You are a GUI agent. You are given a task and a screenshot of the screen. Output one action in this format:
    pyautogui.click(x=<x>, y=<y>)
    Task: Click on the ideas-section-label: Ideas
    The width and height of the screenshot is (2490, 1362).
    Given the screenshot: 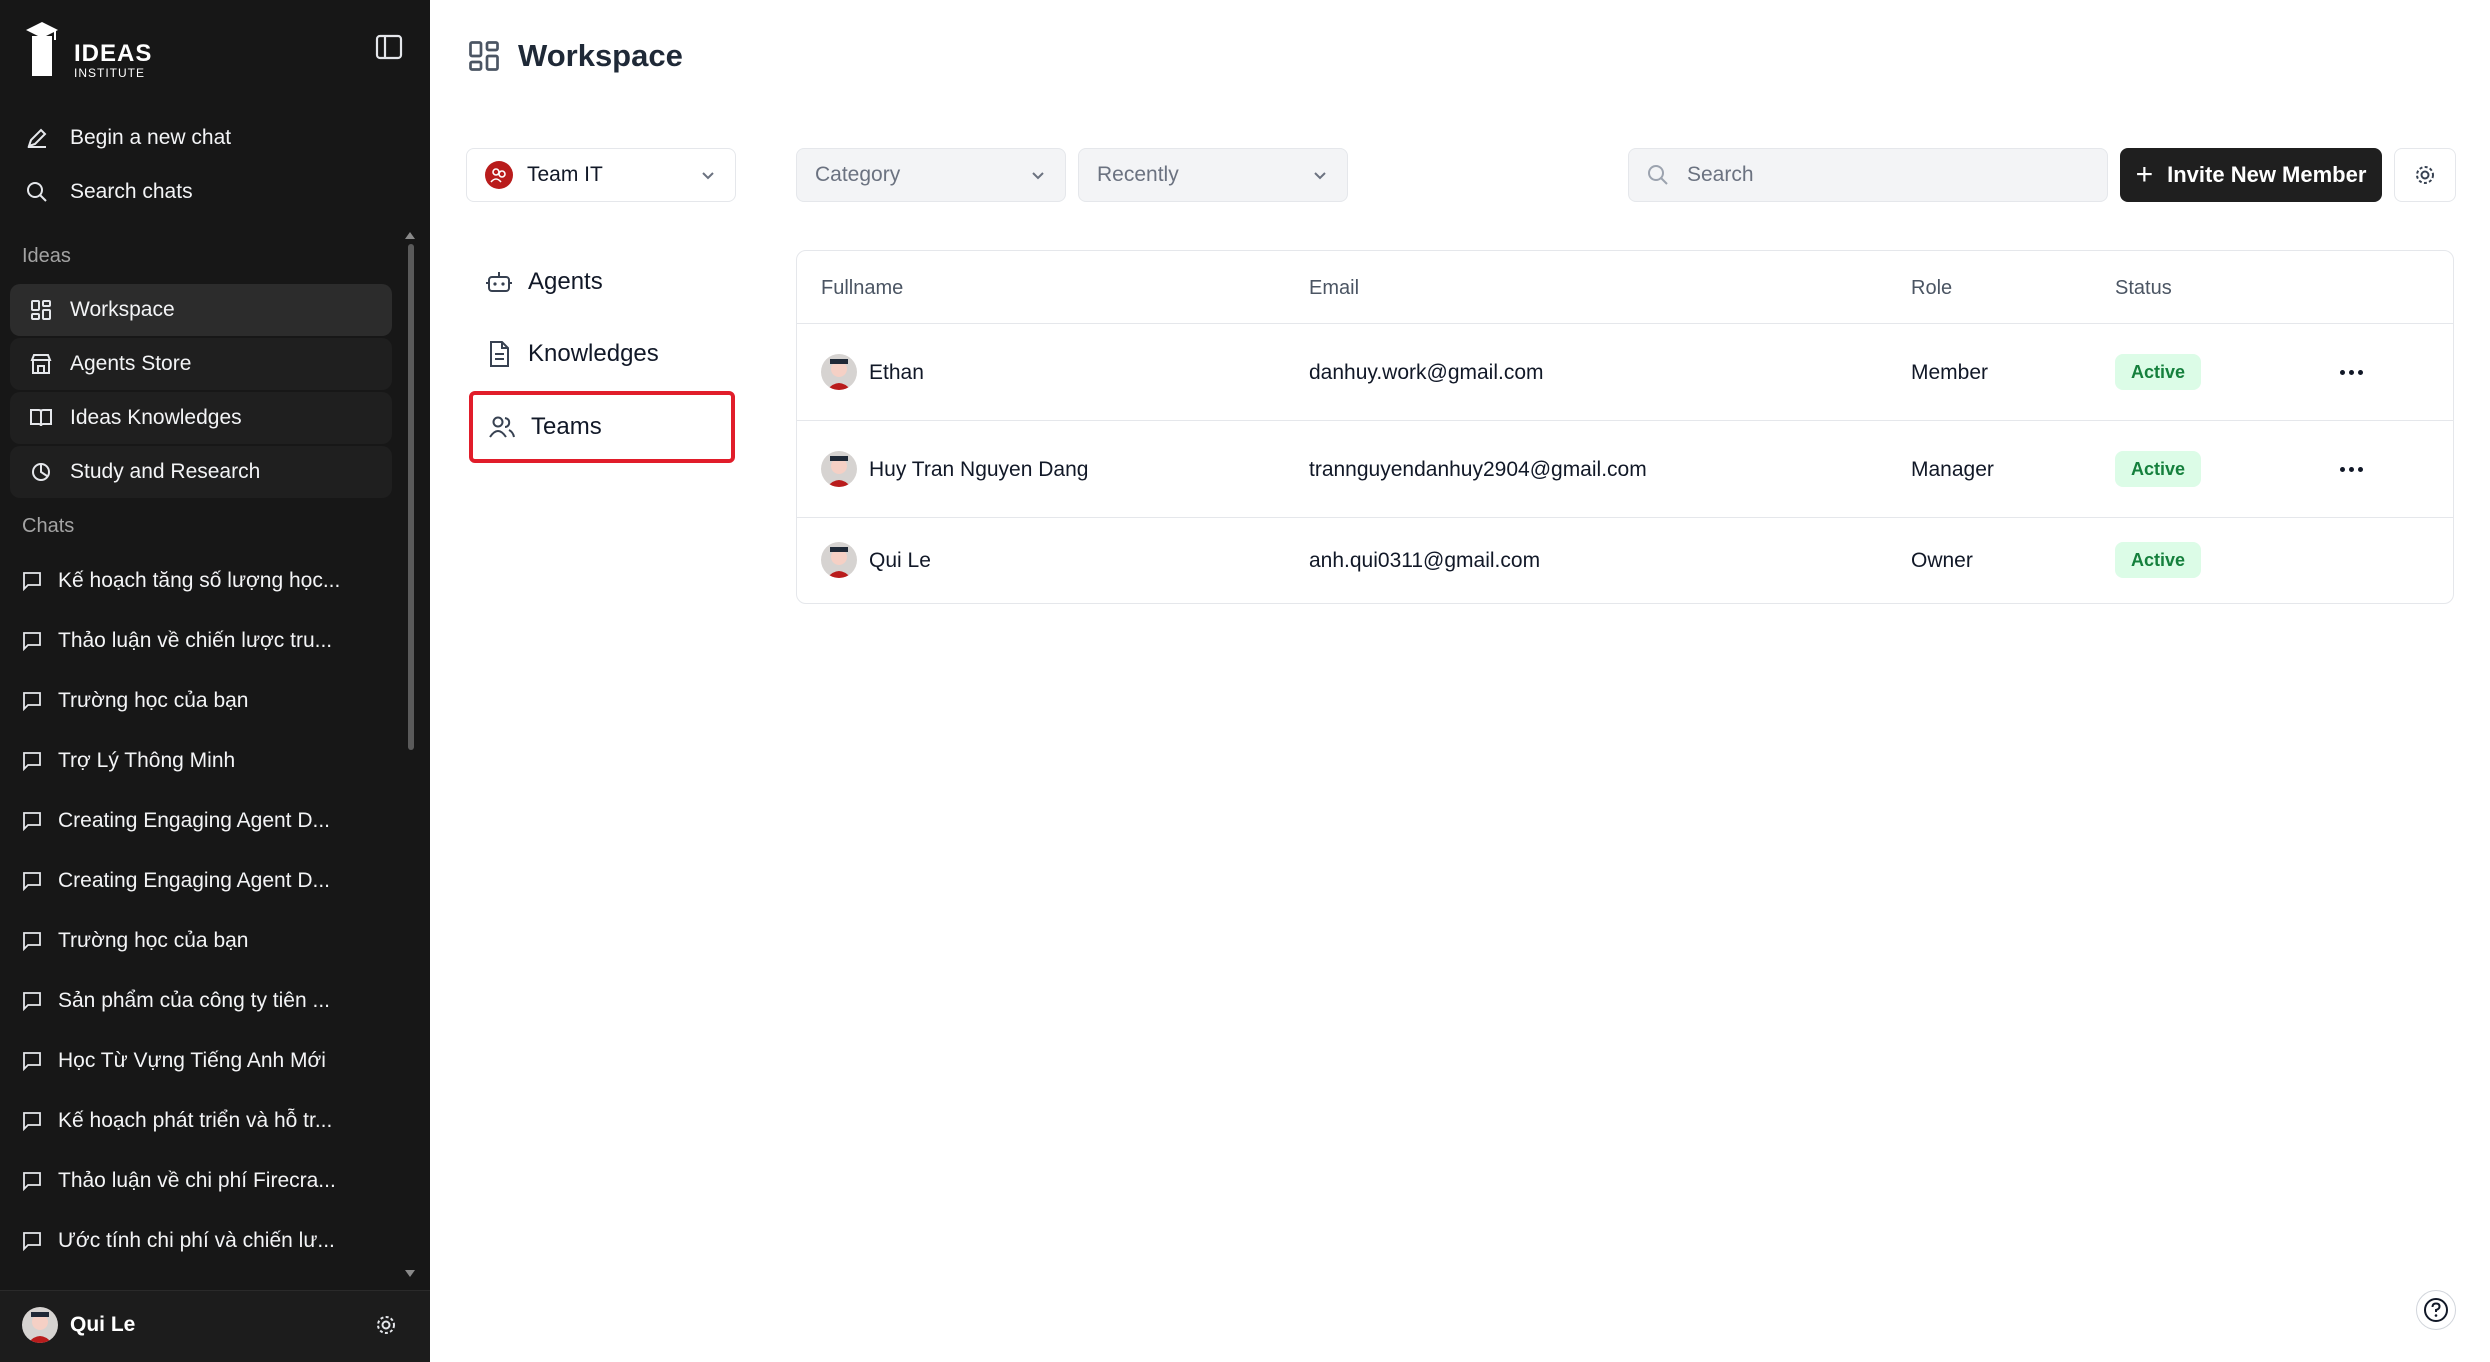 What is the action you would take?
    pyautogui.click(x=46, y=256)
    